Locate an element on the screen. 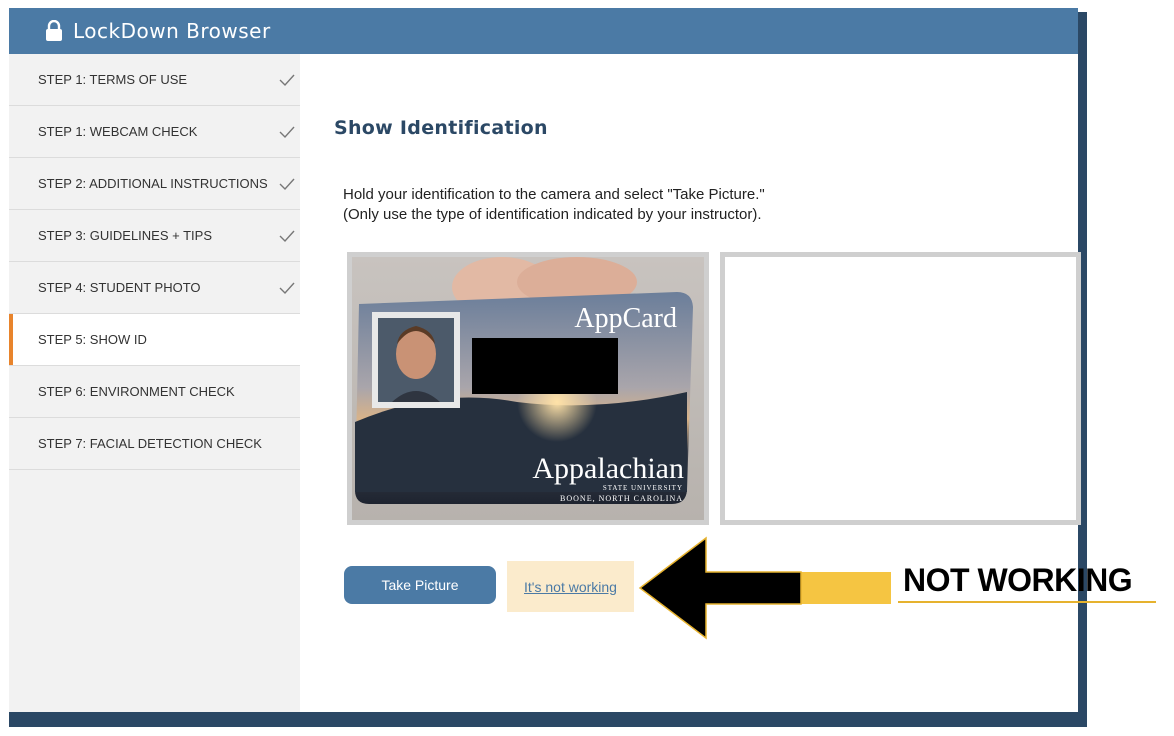  step-label: STEP 6: ENVIRONMENT CHECK is located at coordinates (136, 391).